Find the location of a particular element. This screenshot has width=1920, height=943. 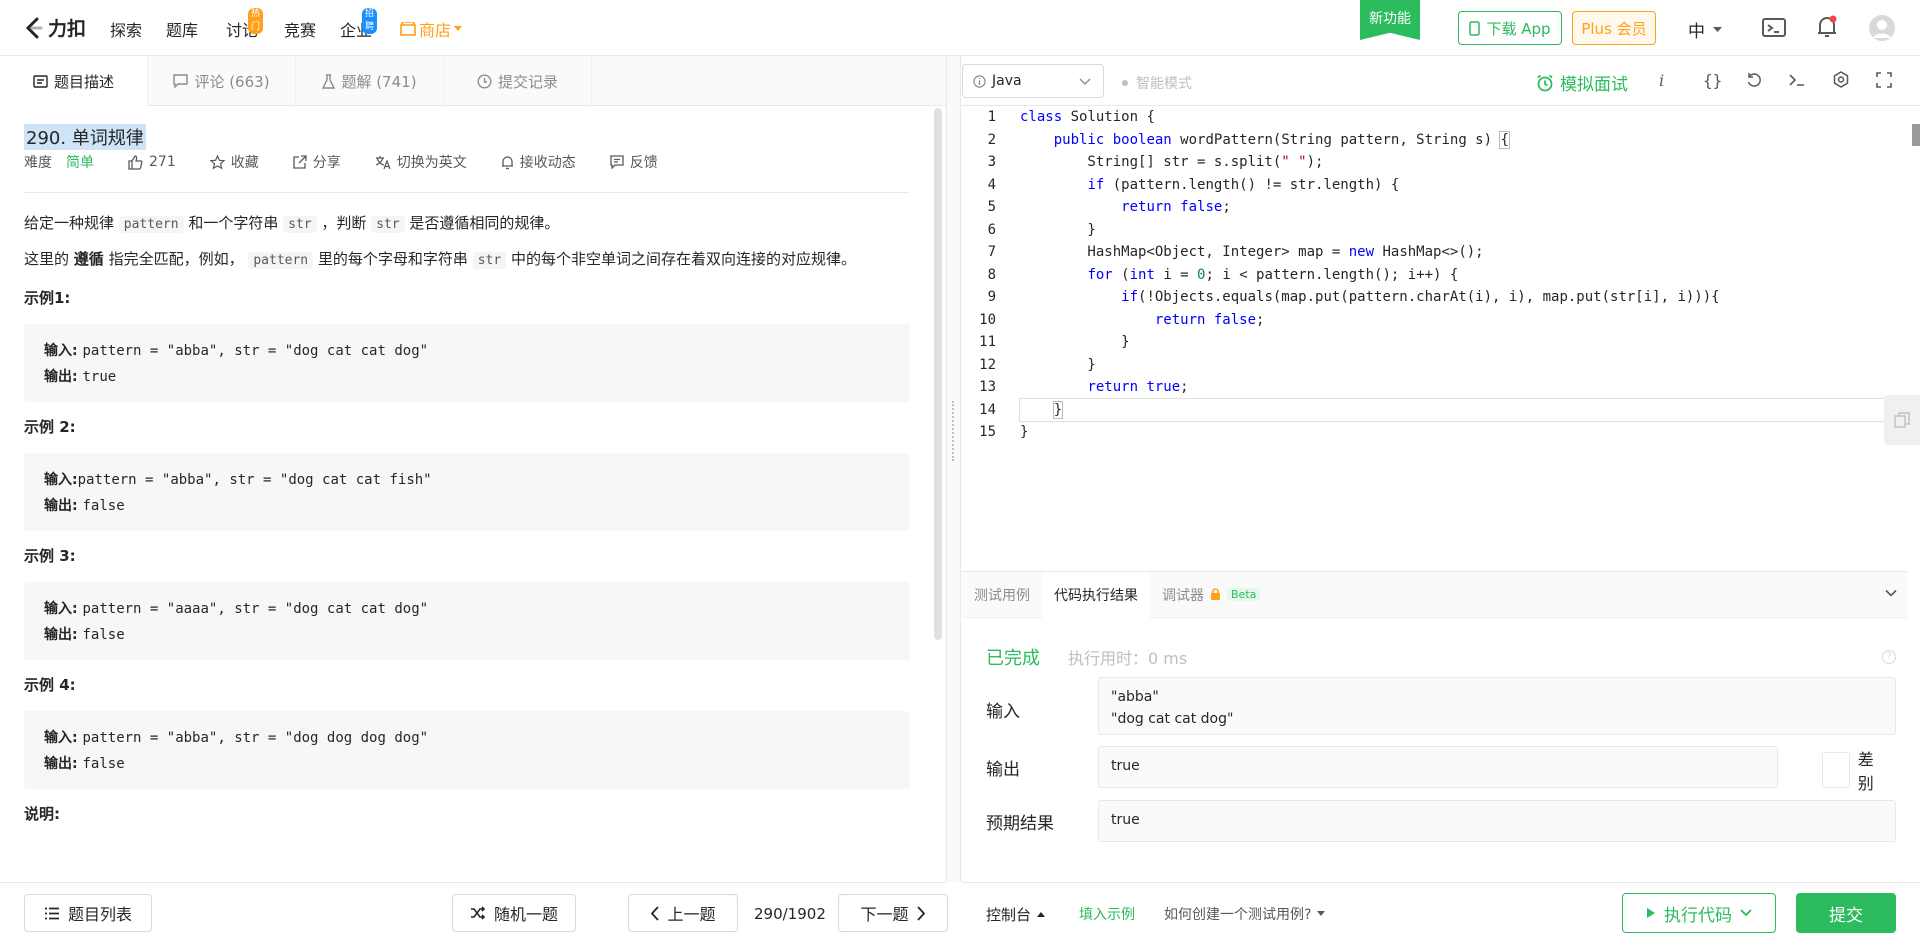

line-number: 5 is located at coordinates (991, 207).